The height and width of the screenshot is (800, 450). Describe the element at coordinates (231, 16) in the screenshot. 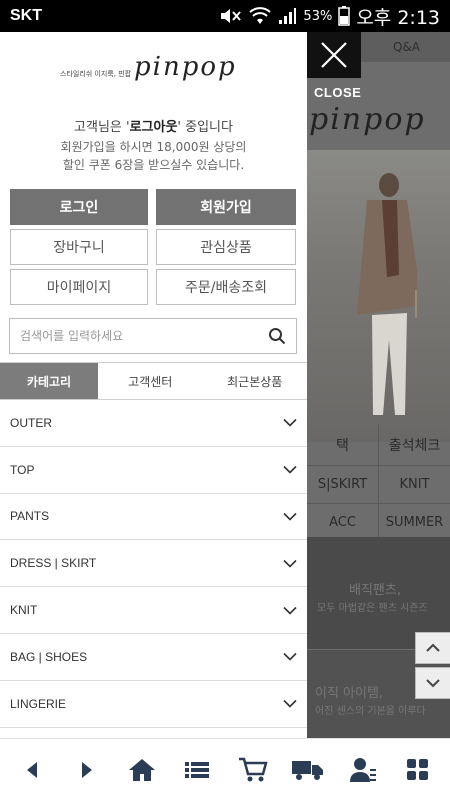

I see `mute-icon` at that location.